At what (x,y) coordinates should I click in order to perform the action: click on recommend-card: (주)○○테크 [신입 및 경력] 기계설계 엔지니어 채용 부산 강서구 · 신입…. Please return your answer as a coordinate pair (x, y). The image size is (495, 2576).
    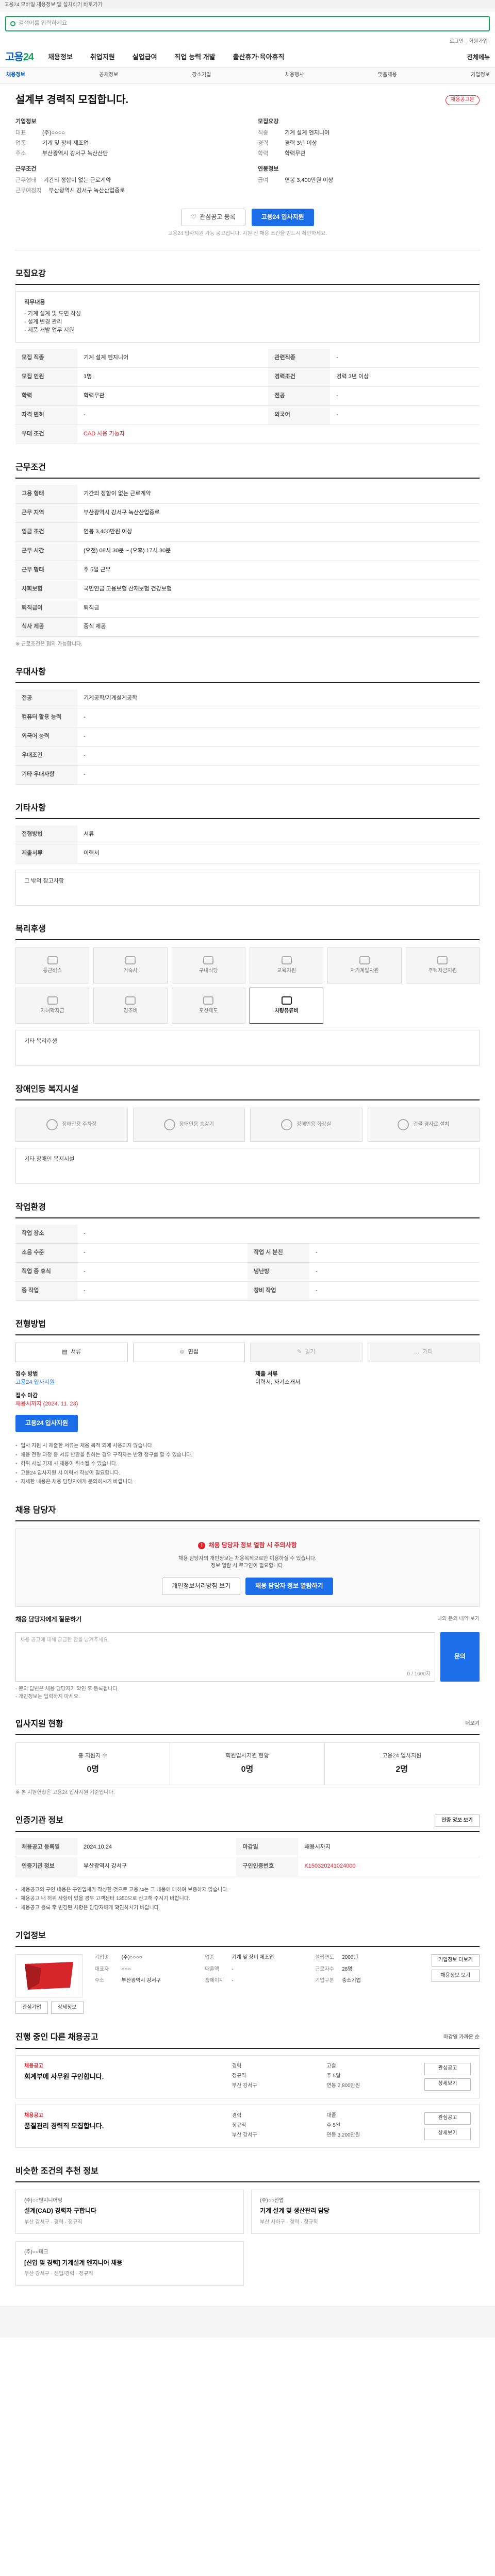
    Looking at the image, I should click on (129, 2263).